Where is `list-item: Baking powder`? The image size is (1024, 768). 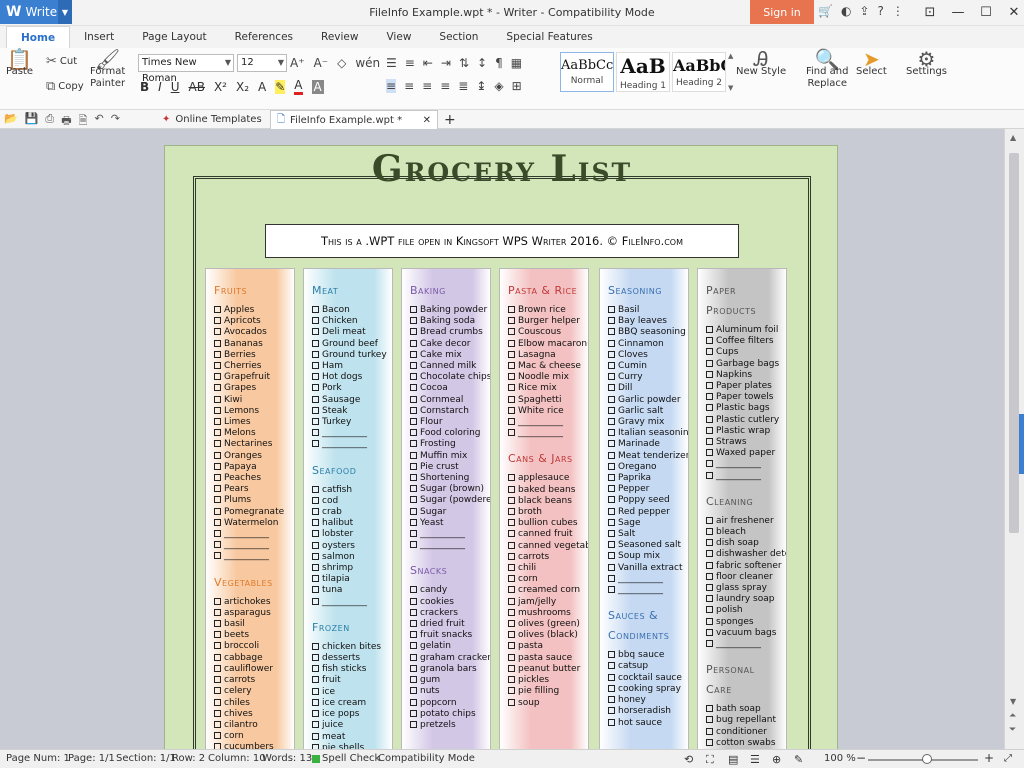 list-item: Baking powder is located at coordinates (448, 310).